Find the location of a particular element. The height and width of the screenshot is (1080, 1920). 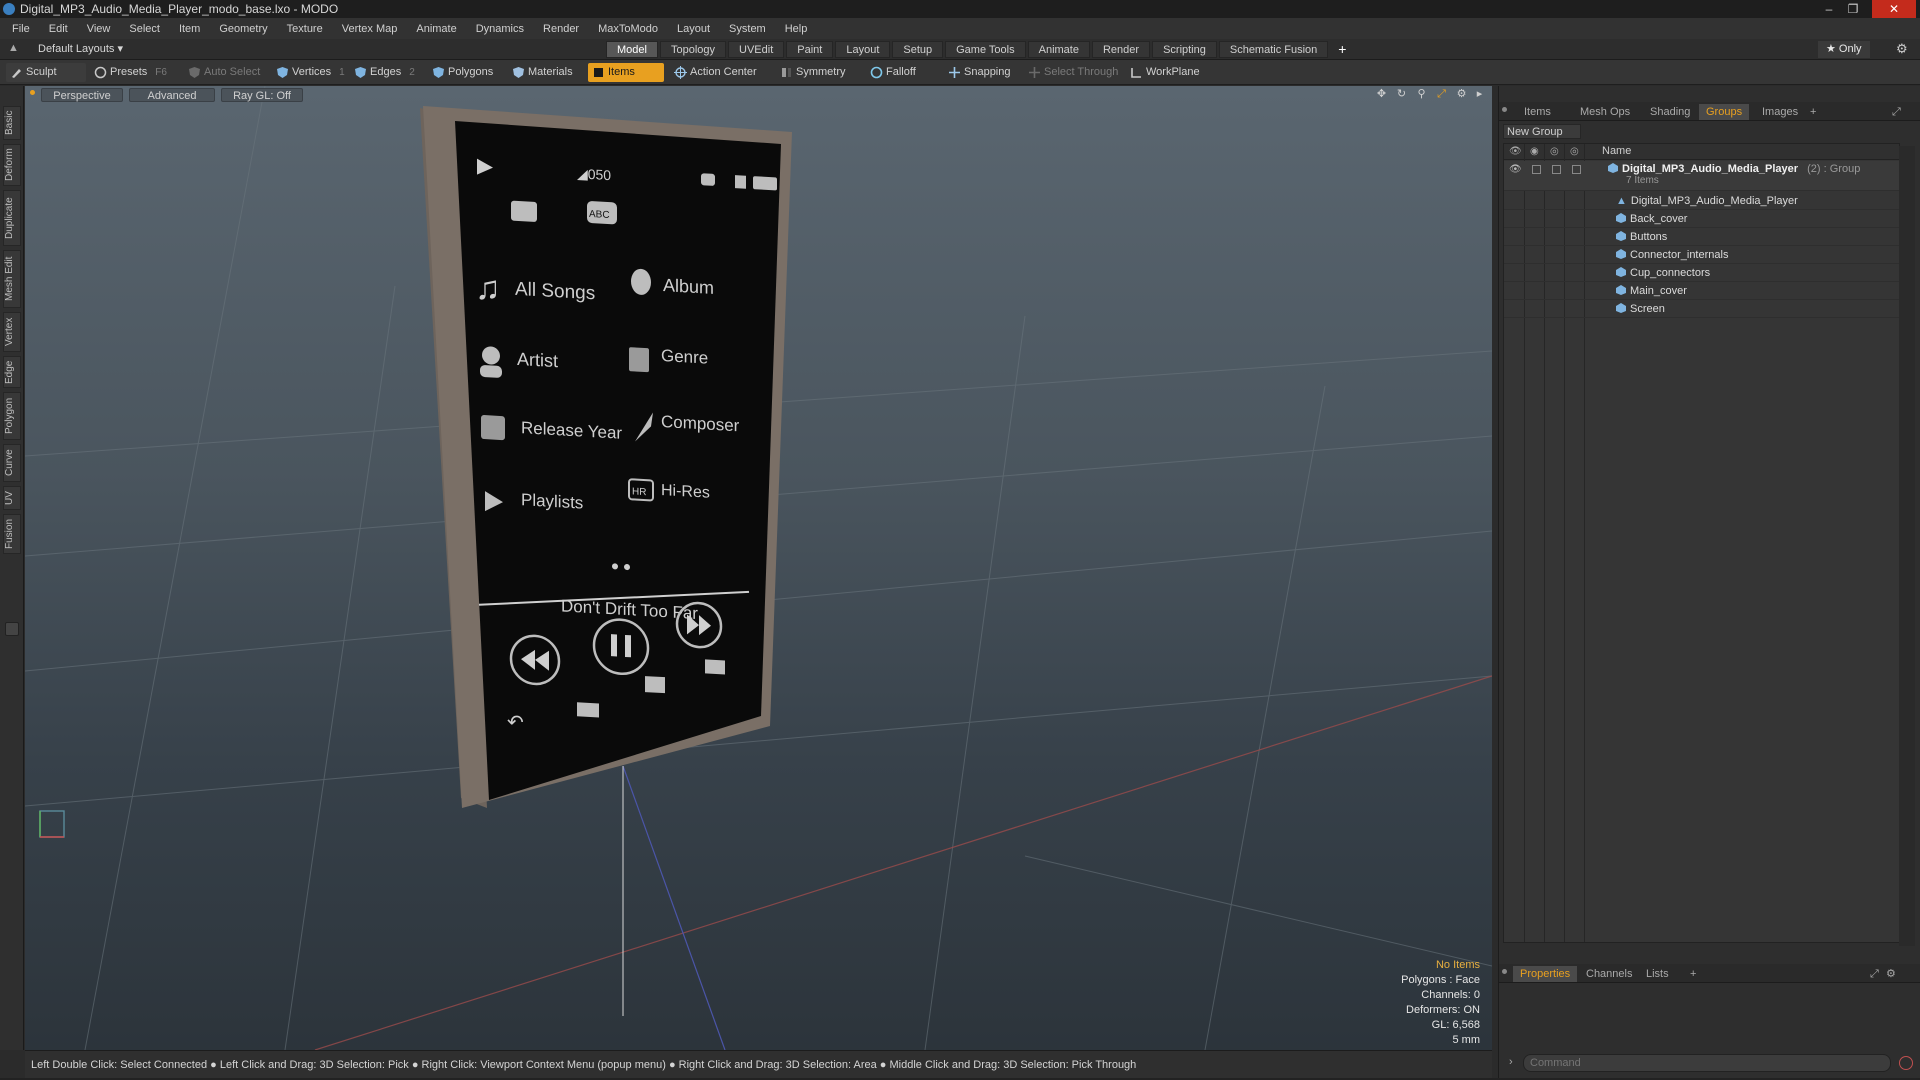

tab-mesh-edit: Mesh Edit is located at coordinates (12, 279).